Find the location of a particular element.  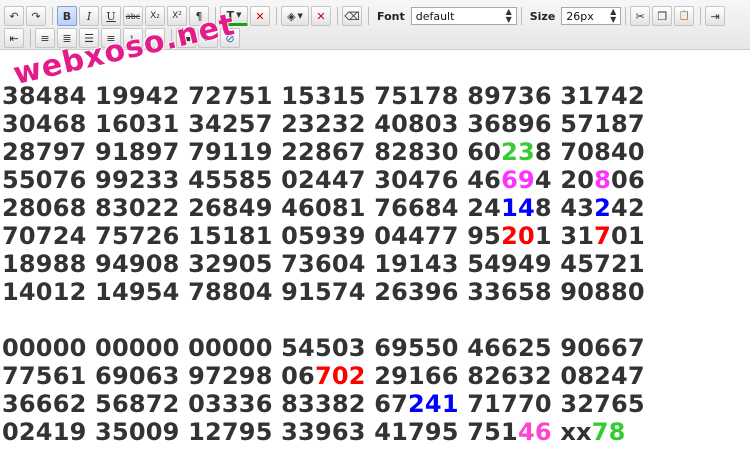

italic-icon: I is located at coordinates (89, 16).